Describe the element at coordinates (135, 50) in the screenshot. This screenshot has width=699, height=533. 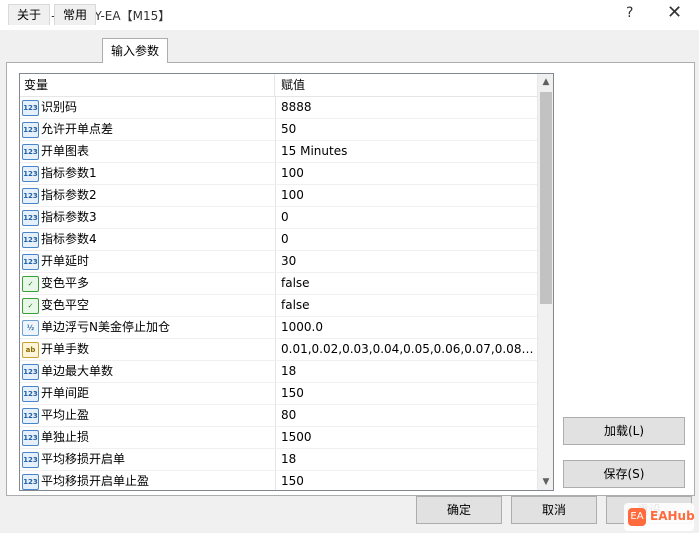
I see `tab-inputs: 输入参数` at that location.